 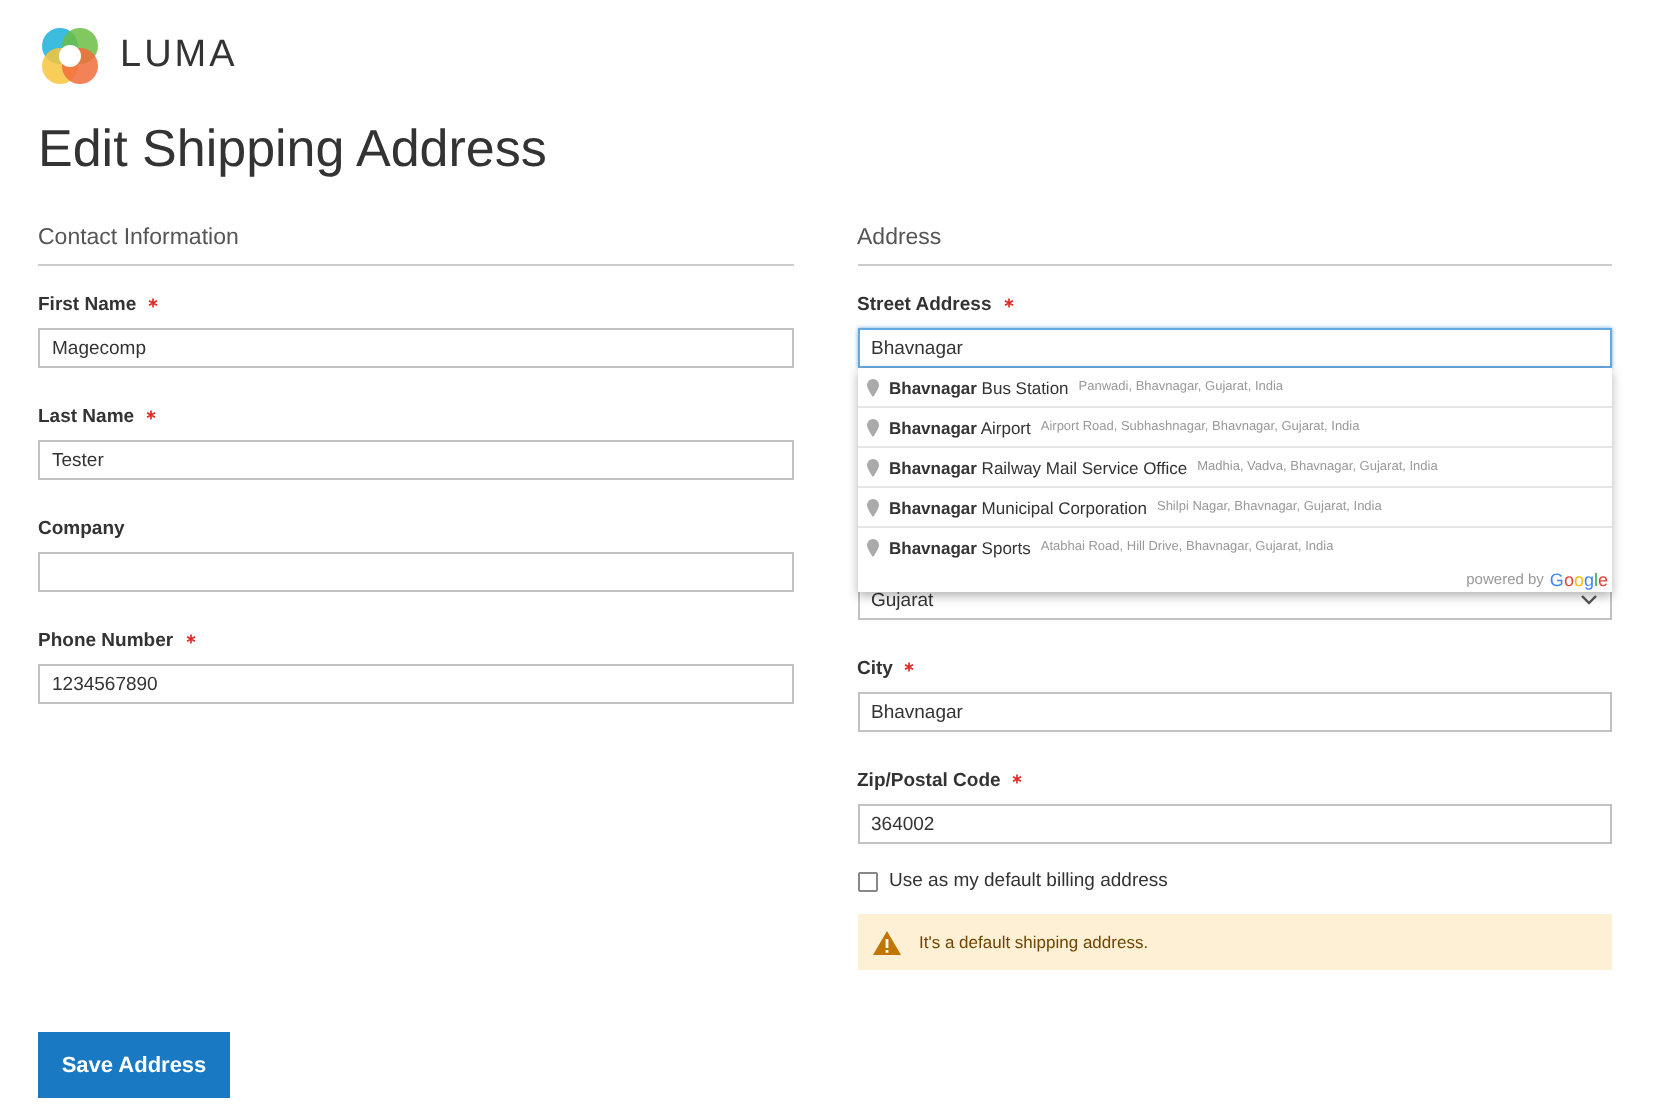 What do you see at coordinates (1038, 467) in the screenshot?
I see `suggestion-main: Bhavnagar Railway Mail Service Office` at bounding box center [1038, 467].